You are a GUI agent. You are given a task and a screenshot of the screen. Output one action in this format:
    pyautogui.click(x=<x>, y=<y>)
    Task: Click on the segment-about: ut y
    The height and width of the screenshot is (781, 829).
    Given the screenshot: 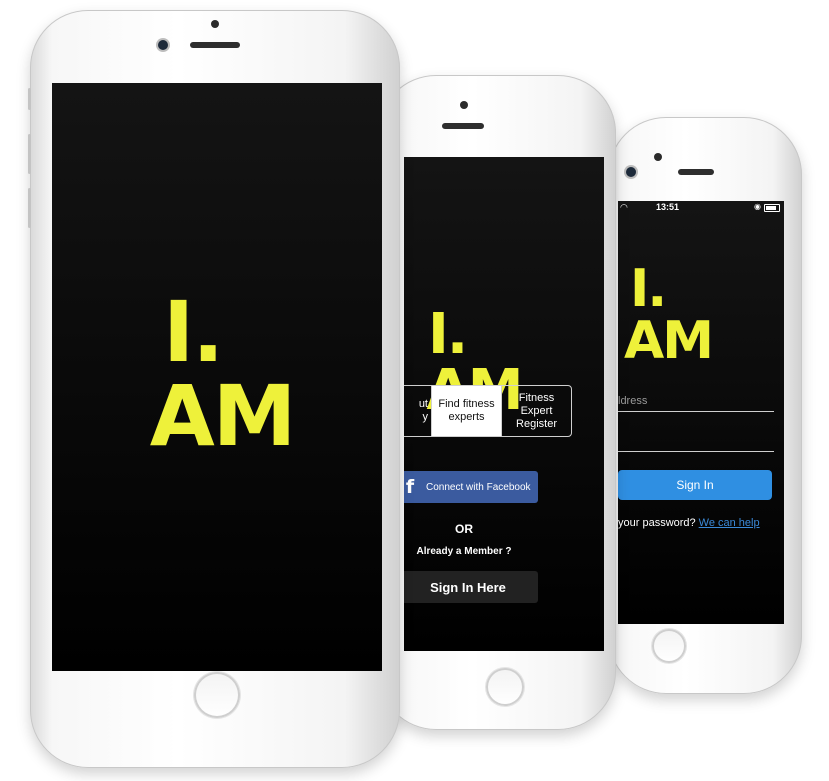 What is the action you would take?
    pyautogui.click(x=417, y=411)
    